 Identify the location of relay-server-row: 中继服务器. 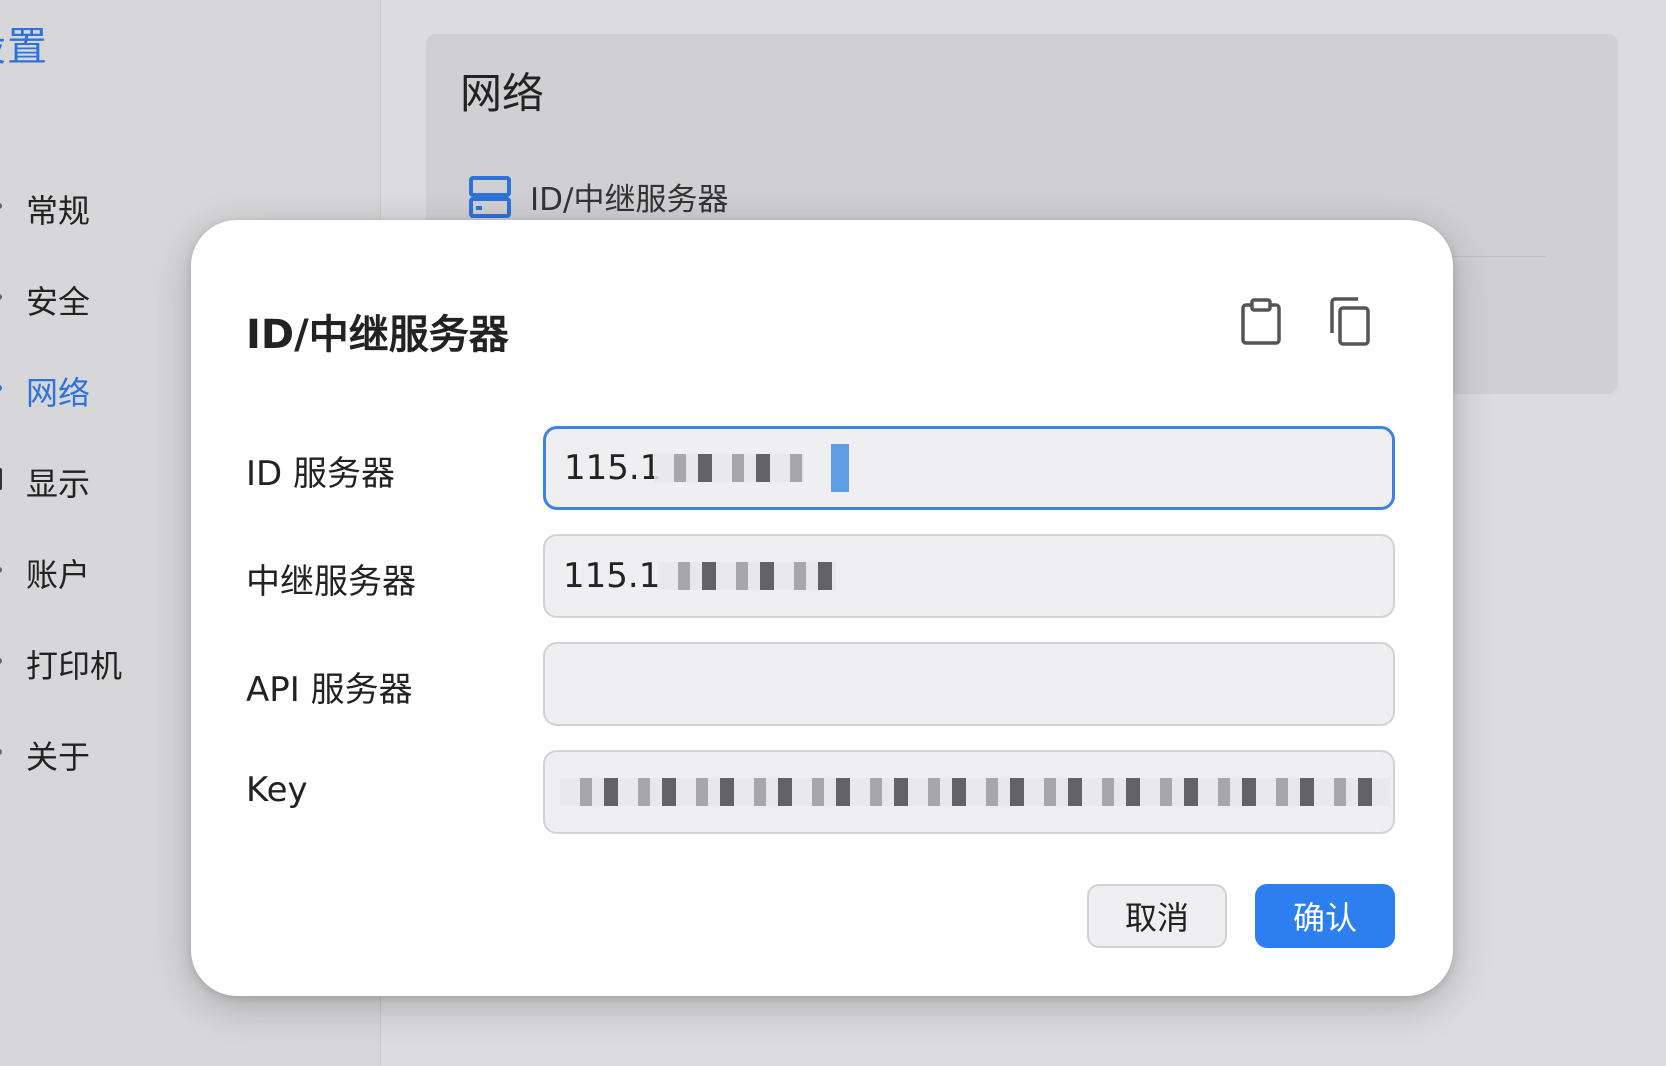
(826, 579).